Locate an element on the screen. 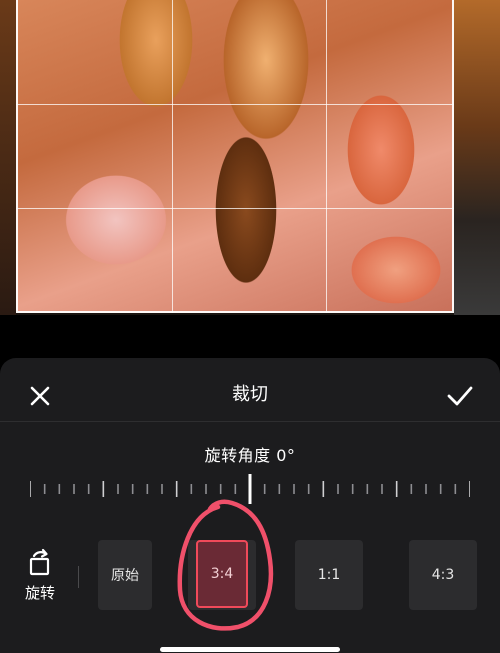 The image size is (500, 653). ratio-label: 1:1 is located at coordinates (329, 575).